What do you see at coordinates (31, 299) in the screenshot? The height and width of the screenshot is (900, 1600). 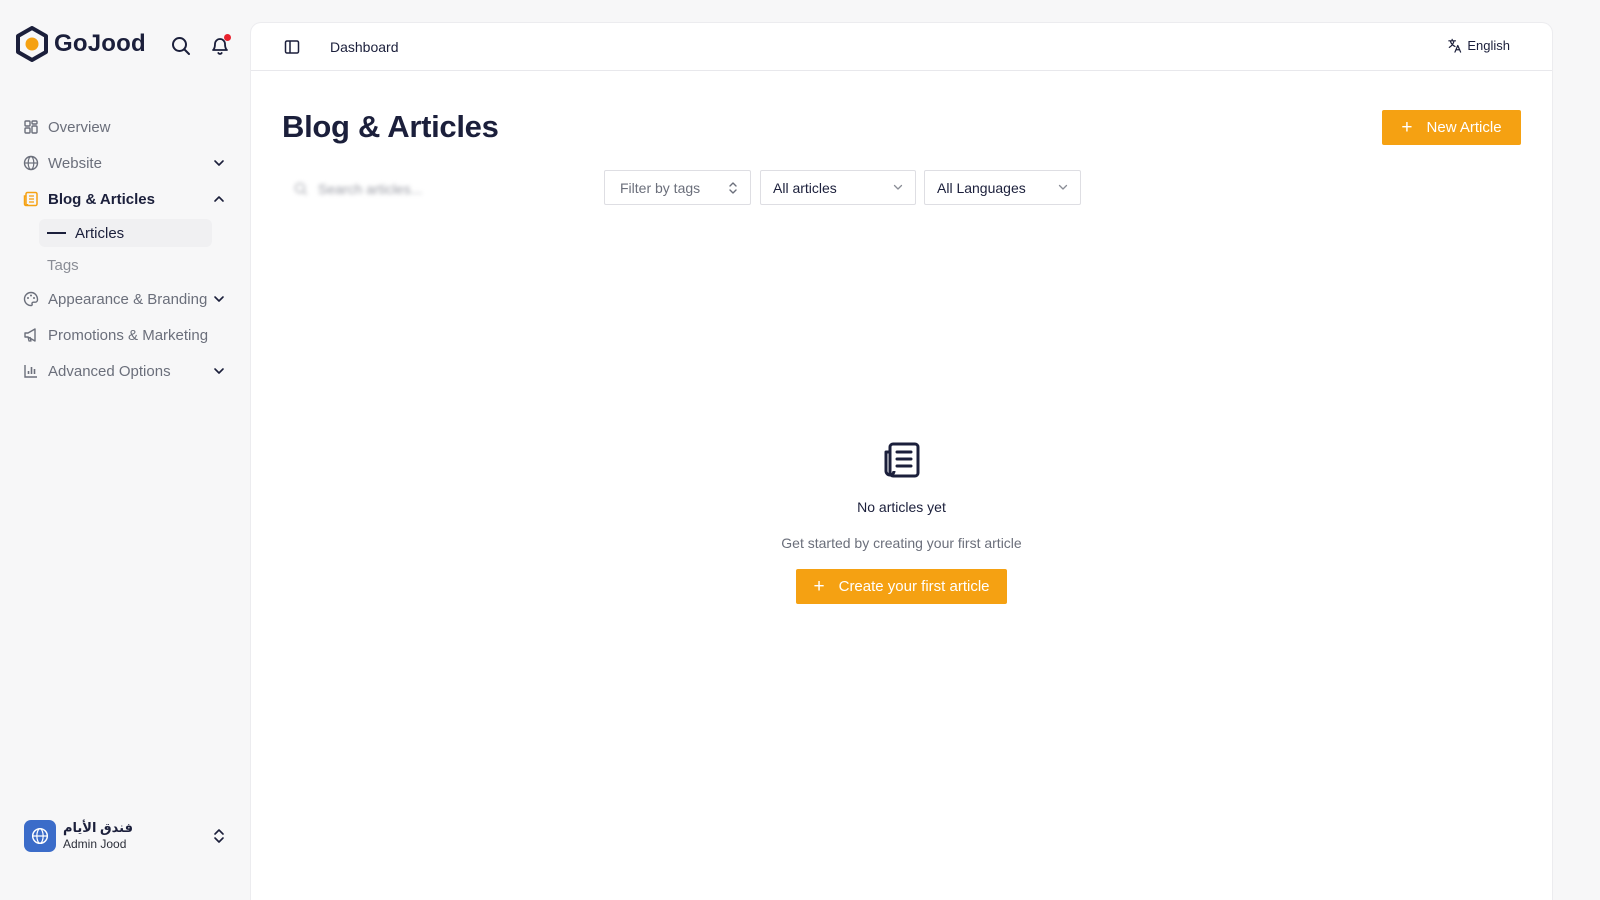 I see `palette-icon` at bounding box center [31, 299].